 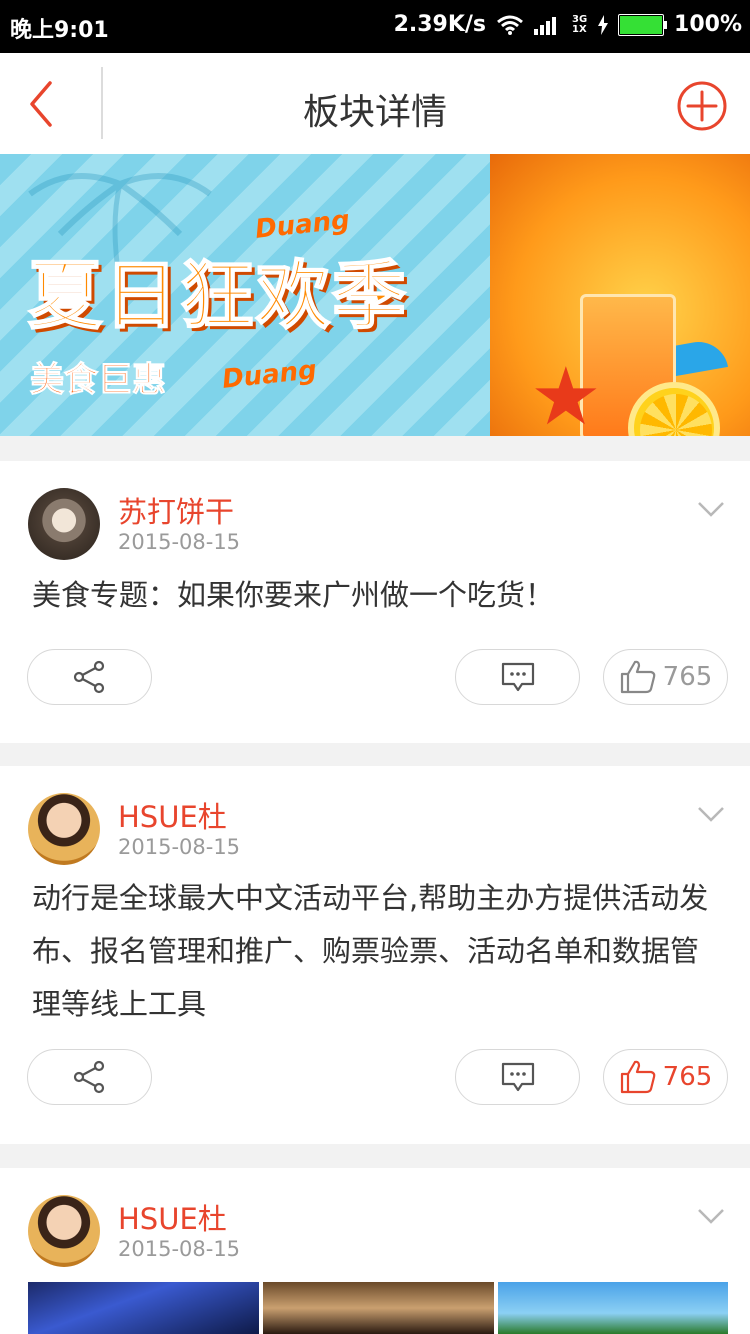 I want to click on post-content: 美食专题：如果你要来广州做一个吃货！, so click(x=293, y=595).